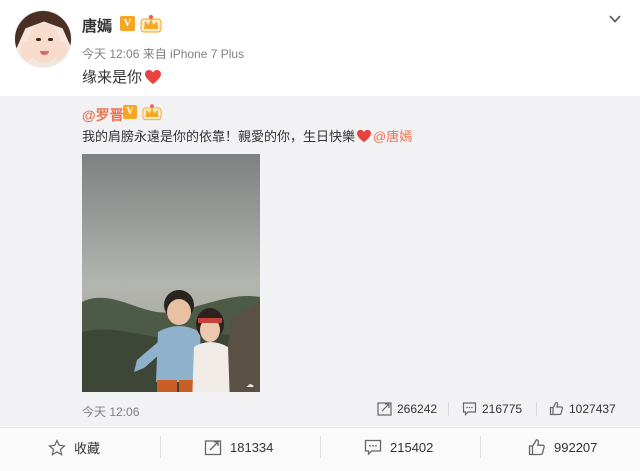  I want to click on repost-author: @罗晋, so click(103, 115).